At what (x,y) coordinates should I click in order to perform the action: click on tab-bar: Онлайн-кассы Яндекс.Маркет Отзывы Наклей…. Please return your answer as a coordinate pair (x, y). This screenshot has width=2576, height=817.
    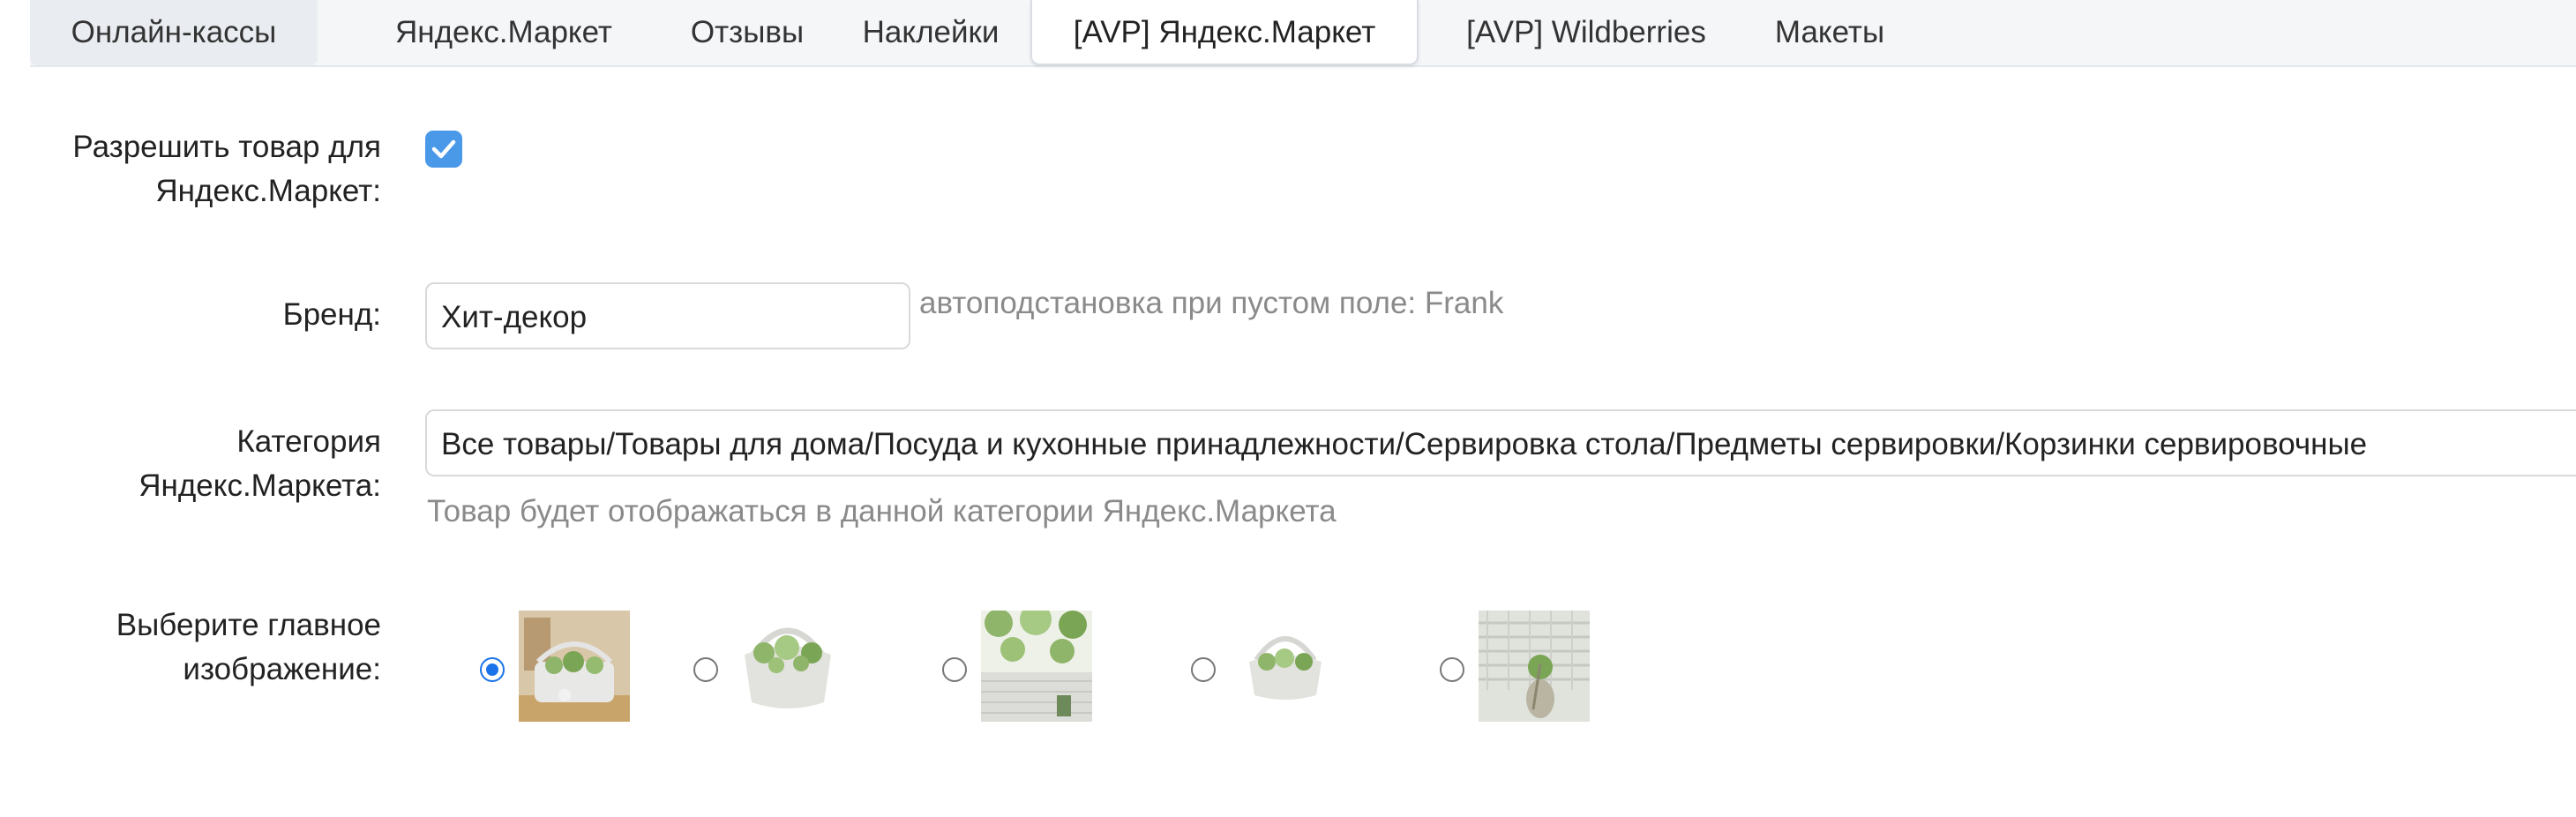
    Looking at the image, I should click on (1303, 33).